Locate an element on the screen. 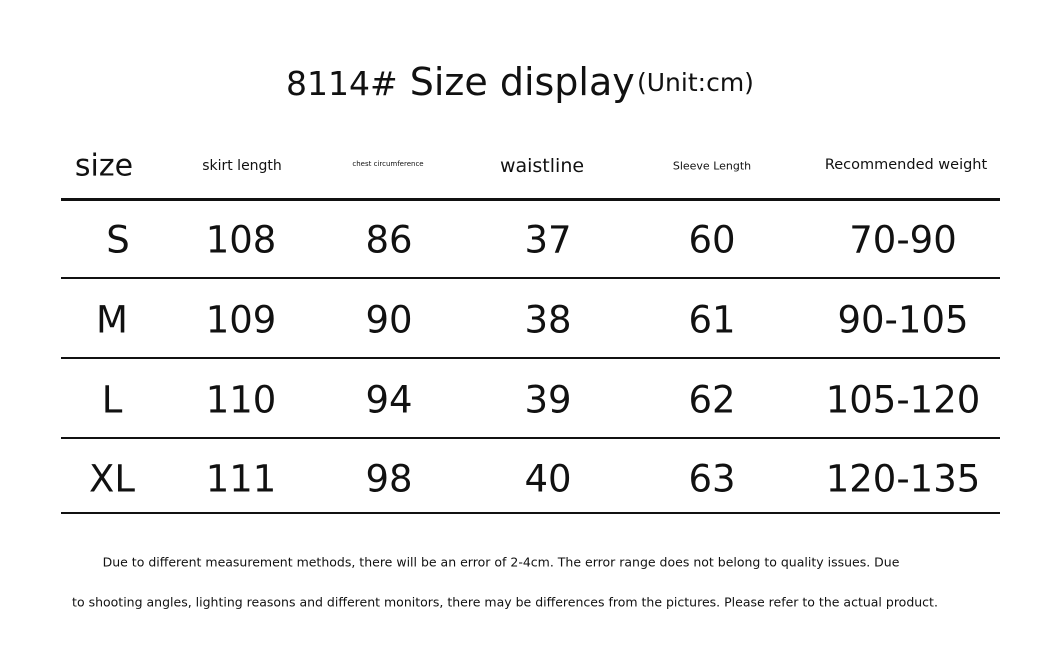 Image resolution: width=1050 pixels, height=661 pixels. cell-chest: 90 is located at coordinates (389, 320).